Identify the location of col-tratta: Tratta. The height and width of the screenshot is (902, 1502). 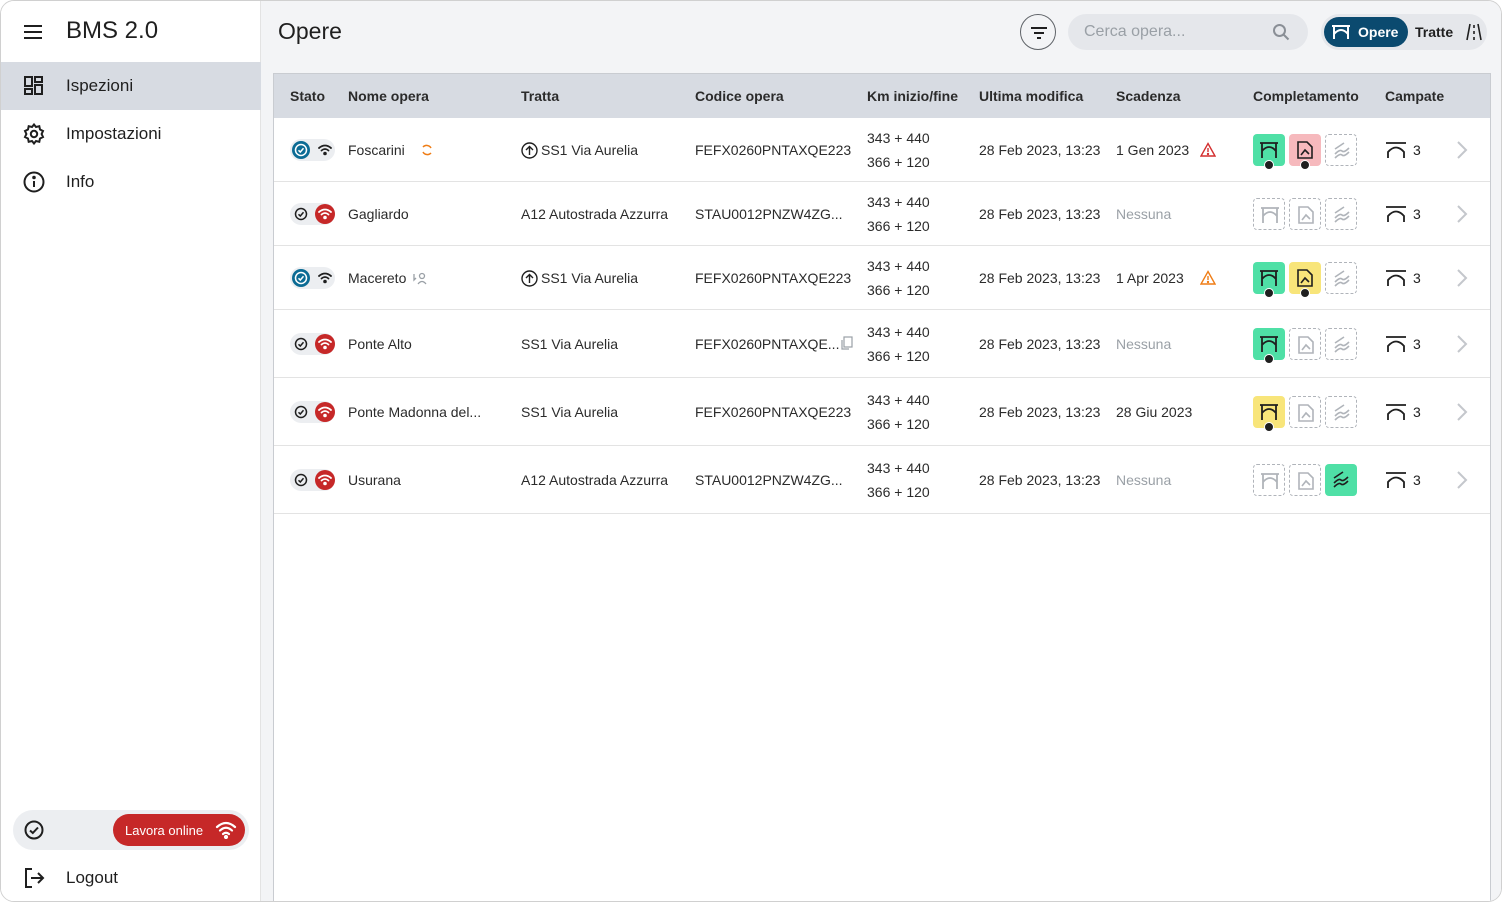
(540, 96).